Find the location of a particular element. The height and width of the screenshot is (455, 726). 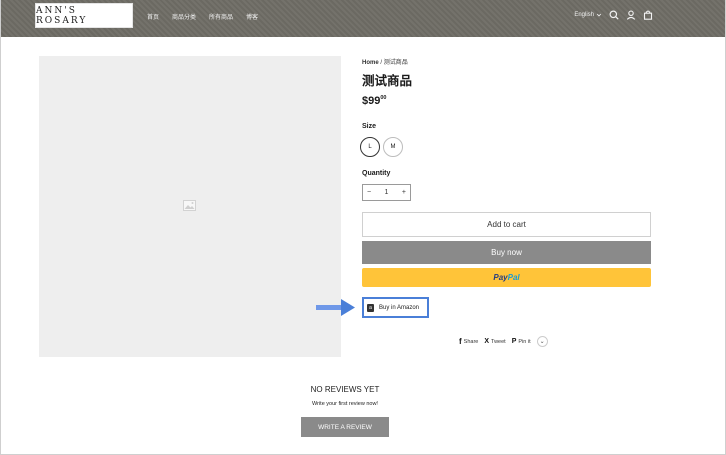

buy-now-label: Buy now is located at coordinates (506, 252).